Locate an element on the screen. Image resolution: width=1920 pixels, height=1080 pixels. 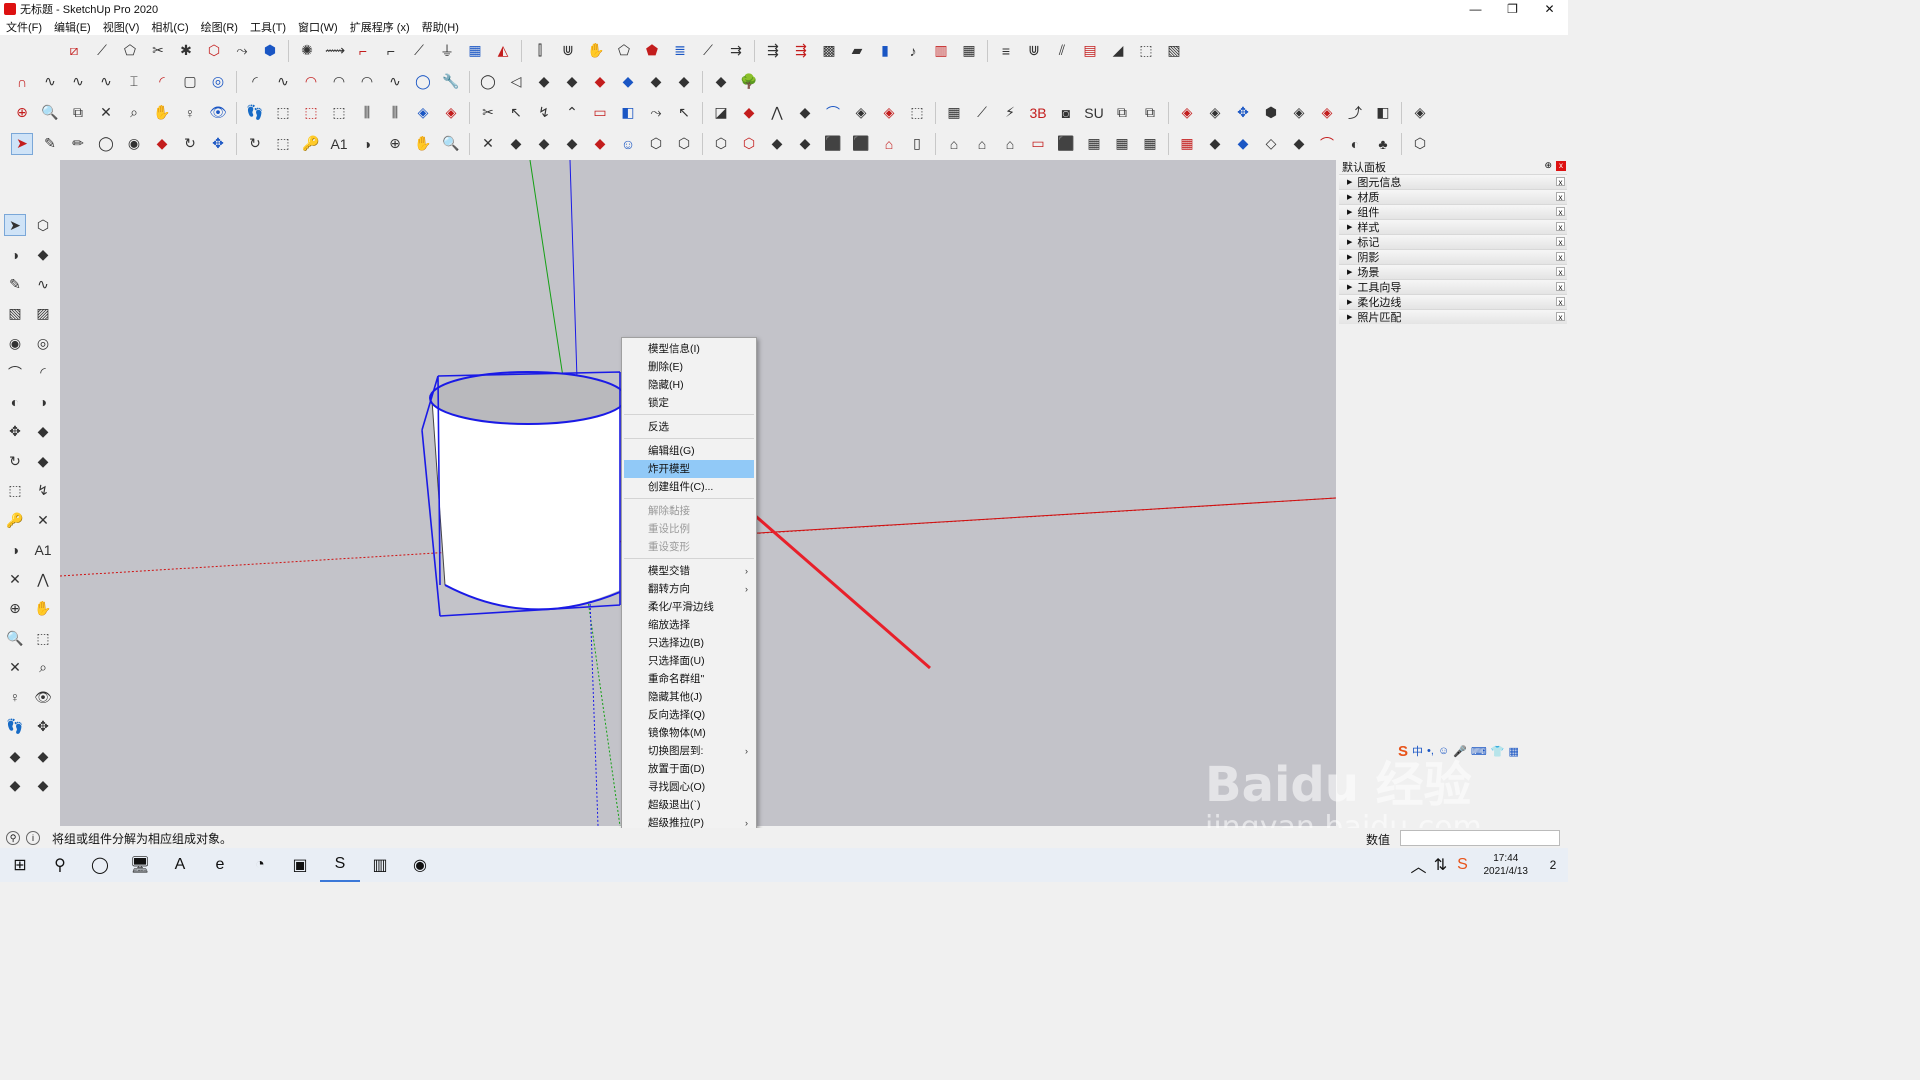
toolbar-row4-tool-47-icon: ♣ is located at coordinates (1383, 144).